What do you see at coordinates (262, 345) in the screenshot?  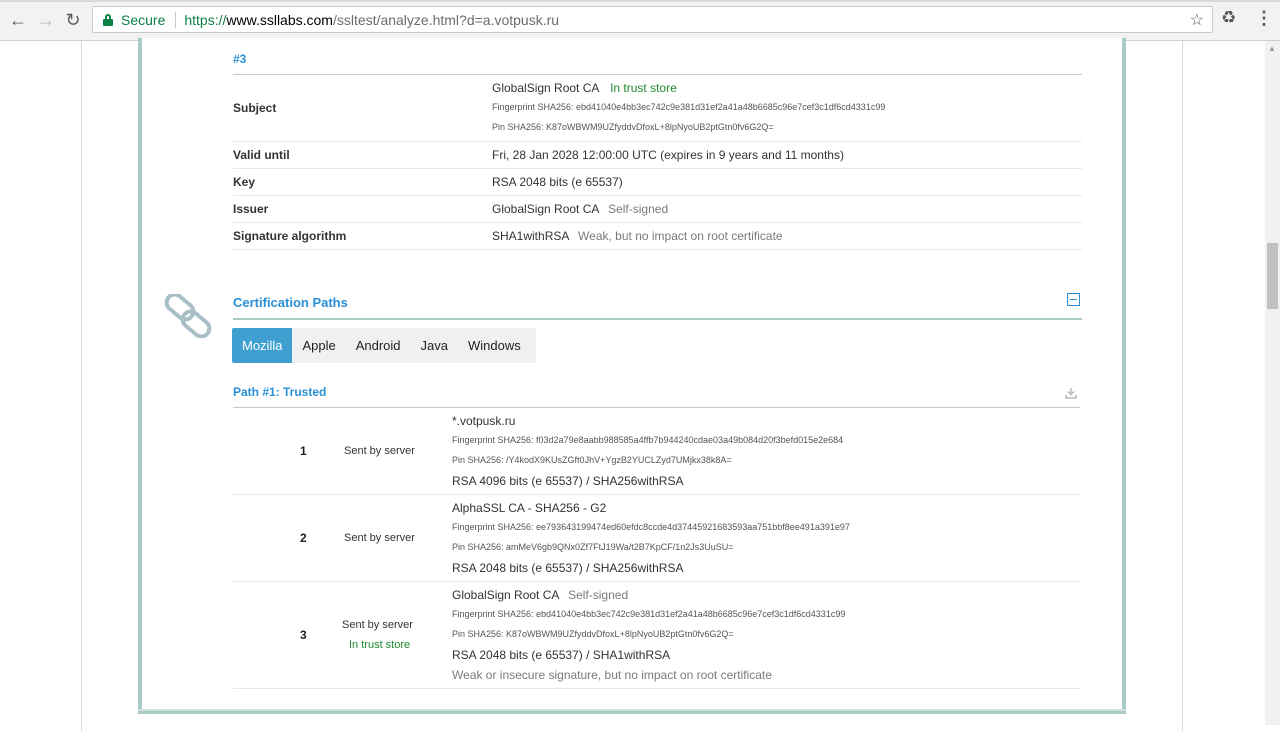 I see `tab-mozilla: Mozilla` at bounding box center [262, 345].